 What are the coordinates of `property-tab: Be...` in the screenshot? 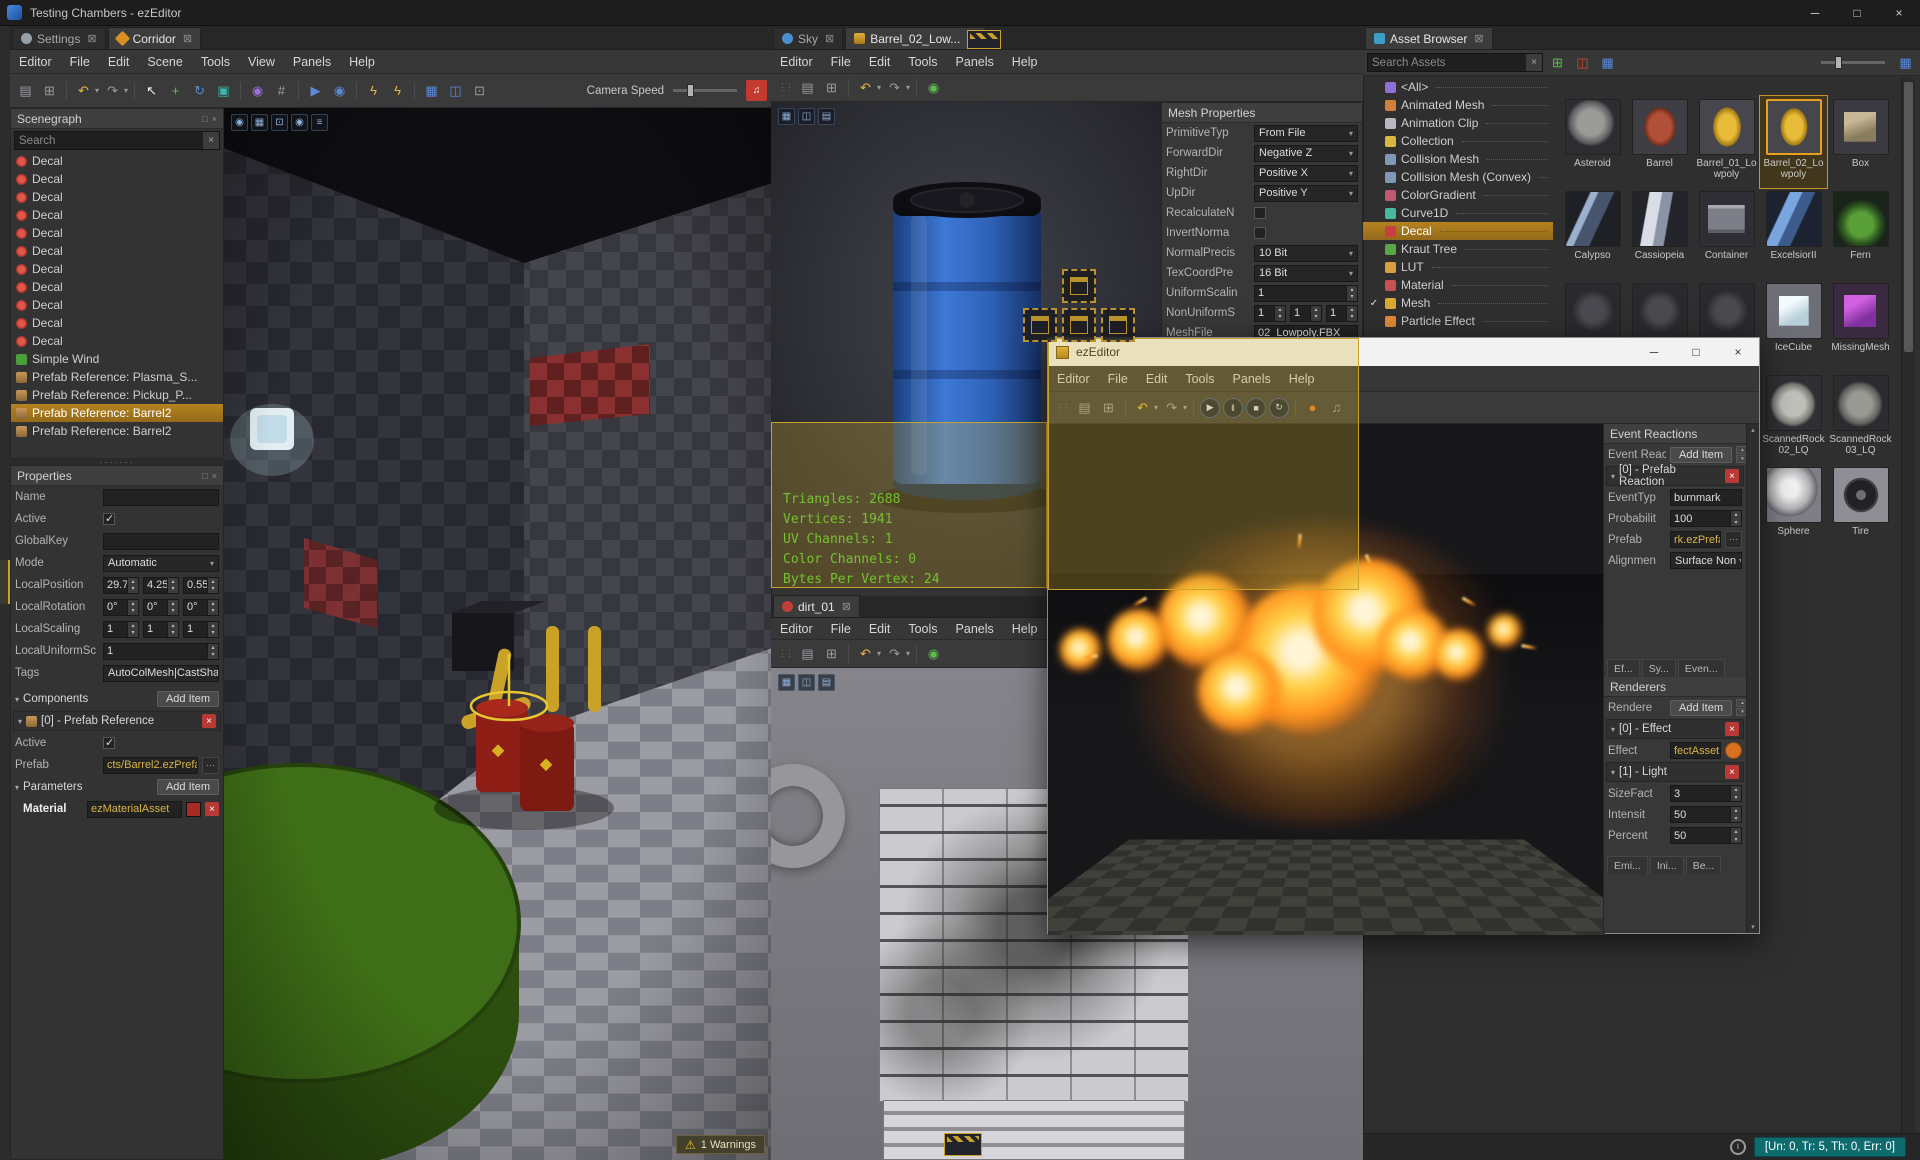 It's located at (1703, 865).